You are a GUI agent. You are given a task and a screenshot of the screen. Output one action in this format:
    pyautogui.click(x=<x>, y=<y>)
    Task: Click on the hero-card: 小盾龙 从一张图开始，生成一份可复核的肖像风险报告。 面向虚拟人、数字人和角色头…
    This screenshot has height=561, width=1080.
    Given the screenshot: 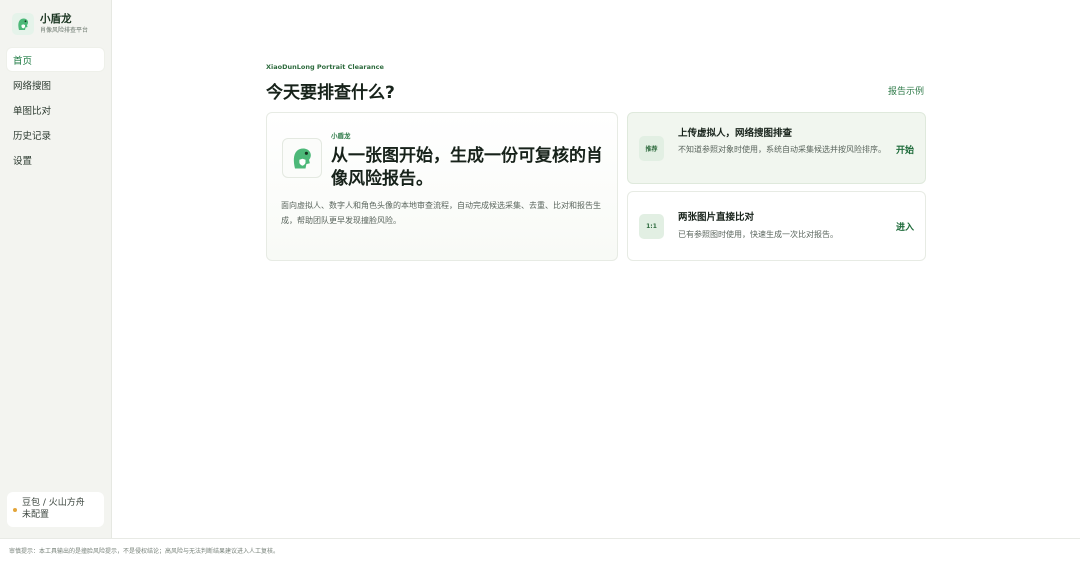 What is the action you would take?
    pyautogui.click(x=442, y=186)
    